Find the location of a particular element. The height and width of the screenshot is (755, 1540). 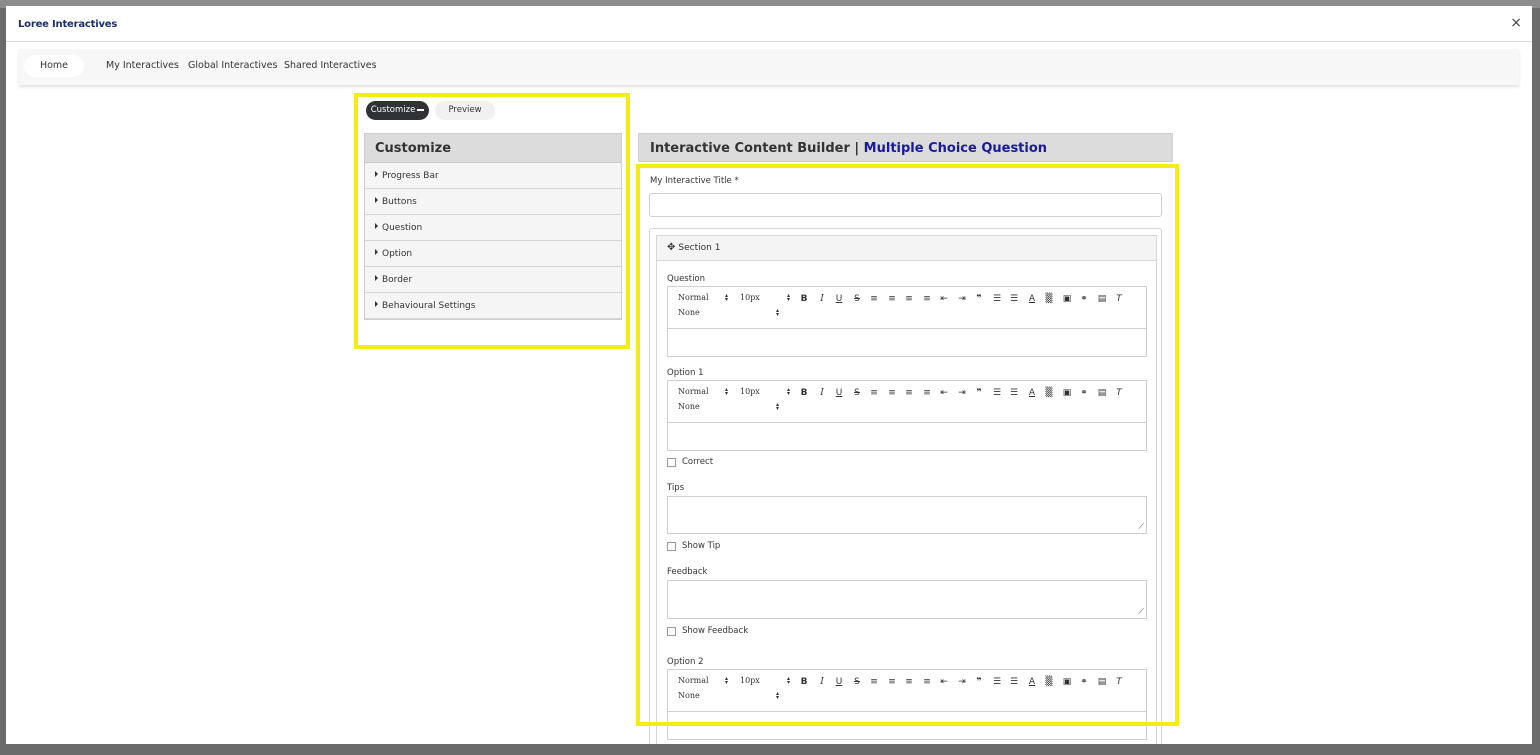

accordion-label: Buttons is located at coordinates (399, 202).